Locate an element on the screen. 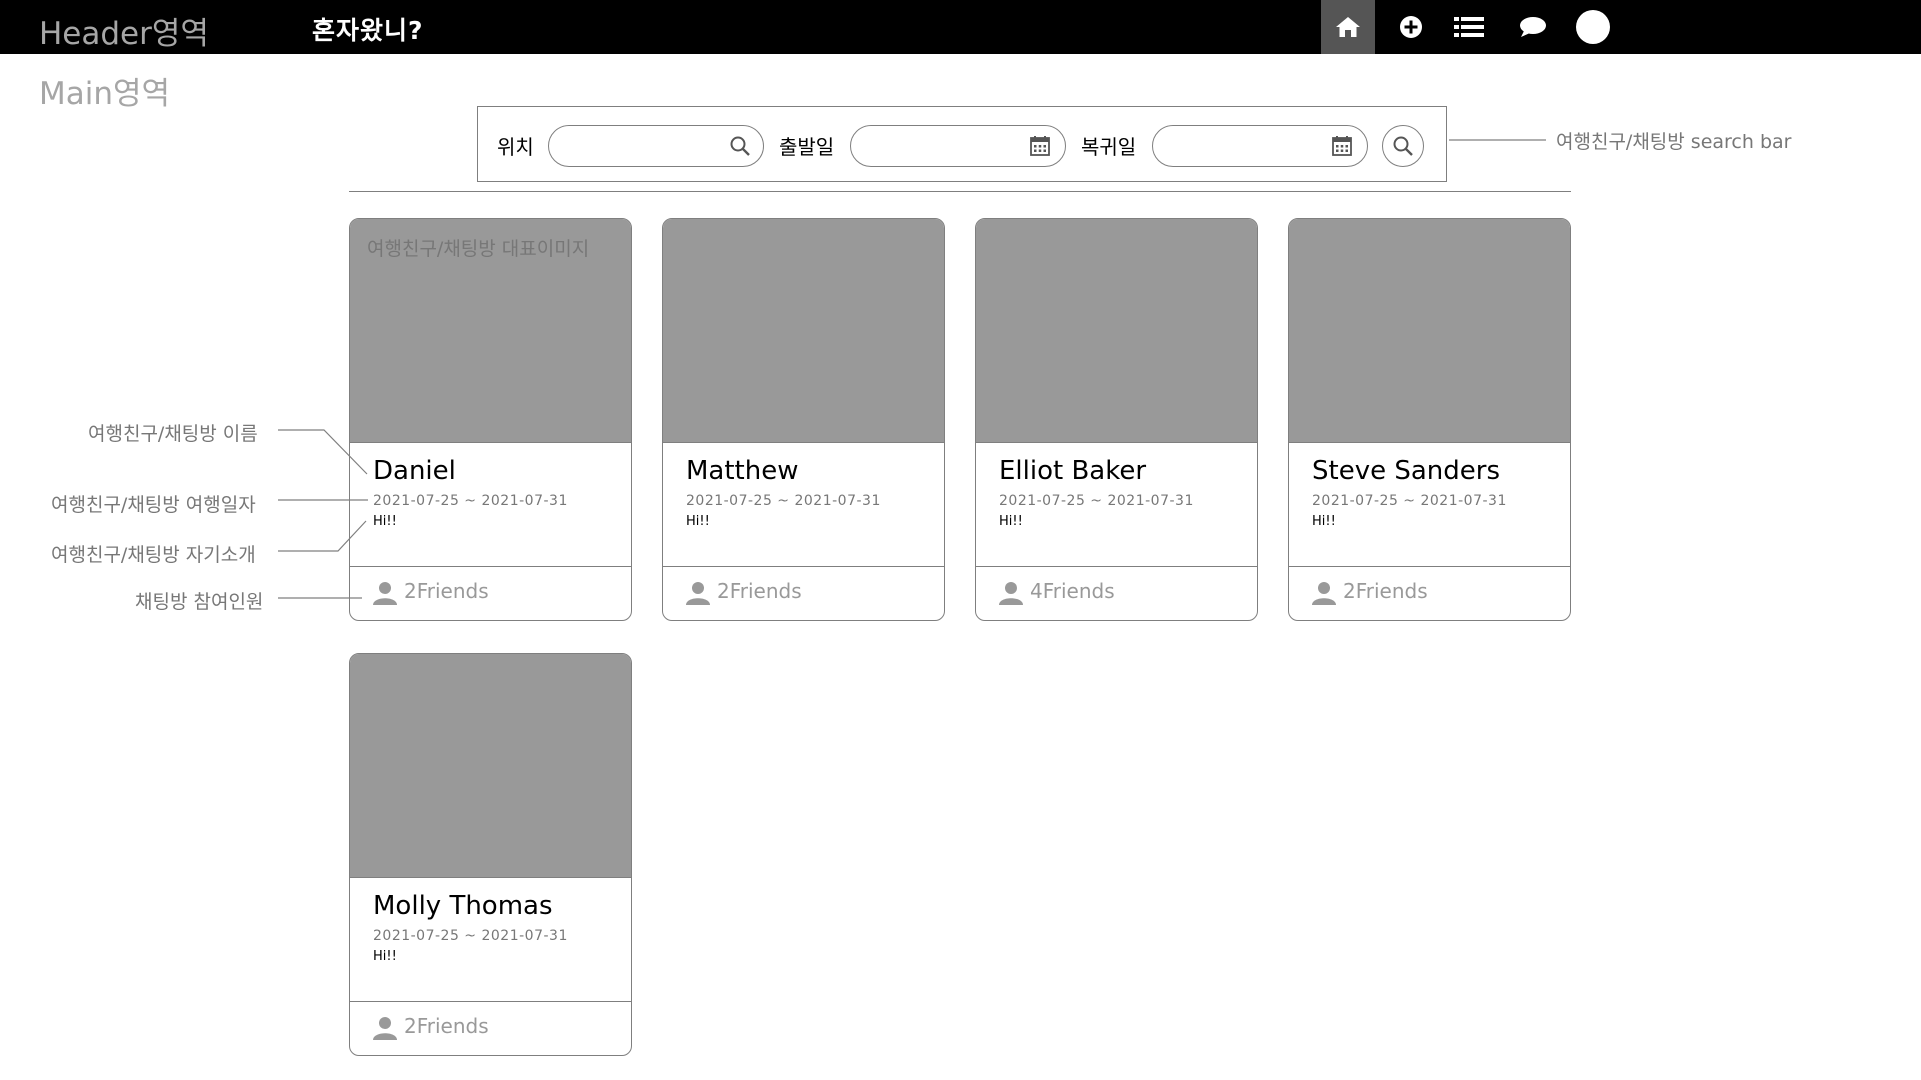  home-icon is located at coordinates (1348, 27).